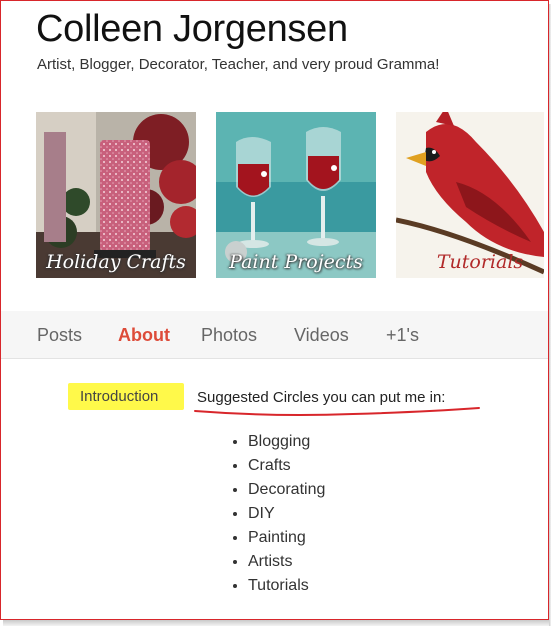  Describe the element at coordinates (144, 335) in the screenshot. I see `tab-about: About` at that location.